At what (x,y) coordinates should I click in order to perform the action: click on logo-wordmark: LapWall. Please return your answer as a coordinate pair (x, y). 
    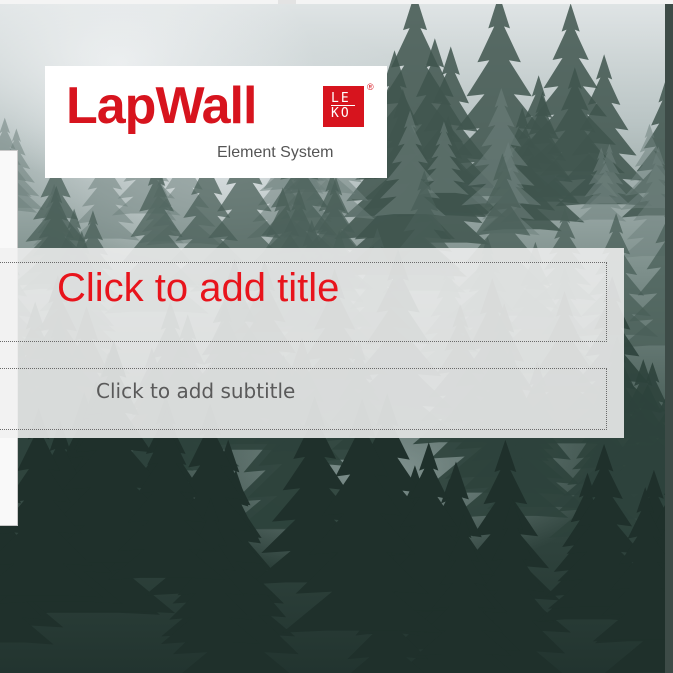
    Looking at the image, I should click on (161, 106).